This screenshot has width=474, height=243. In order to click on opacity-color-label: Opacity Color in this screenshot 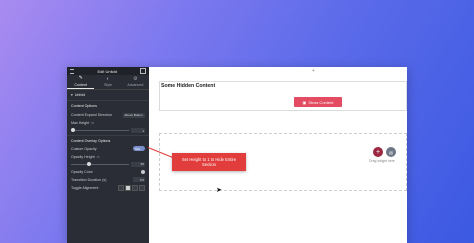, I will do `click(82, 171)`.